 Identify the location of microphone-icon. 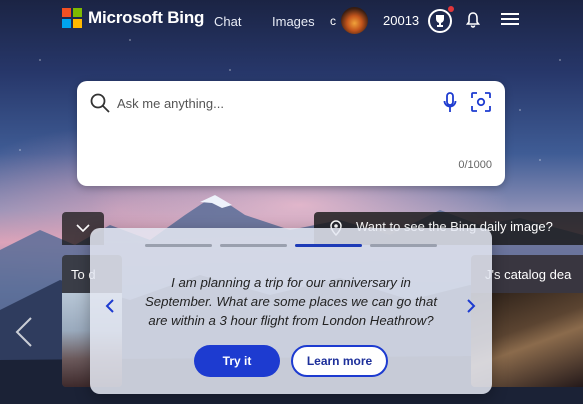
(450, 103).